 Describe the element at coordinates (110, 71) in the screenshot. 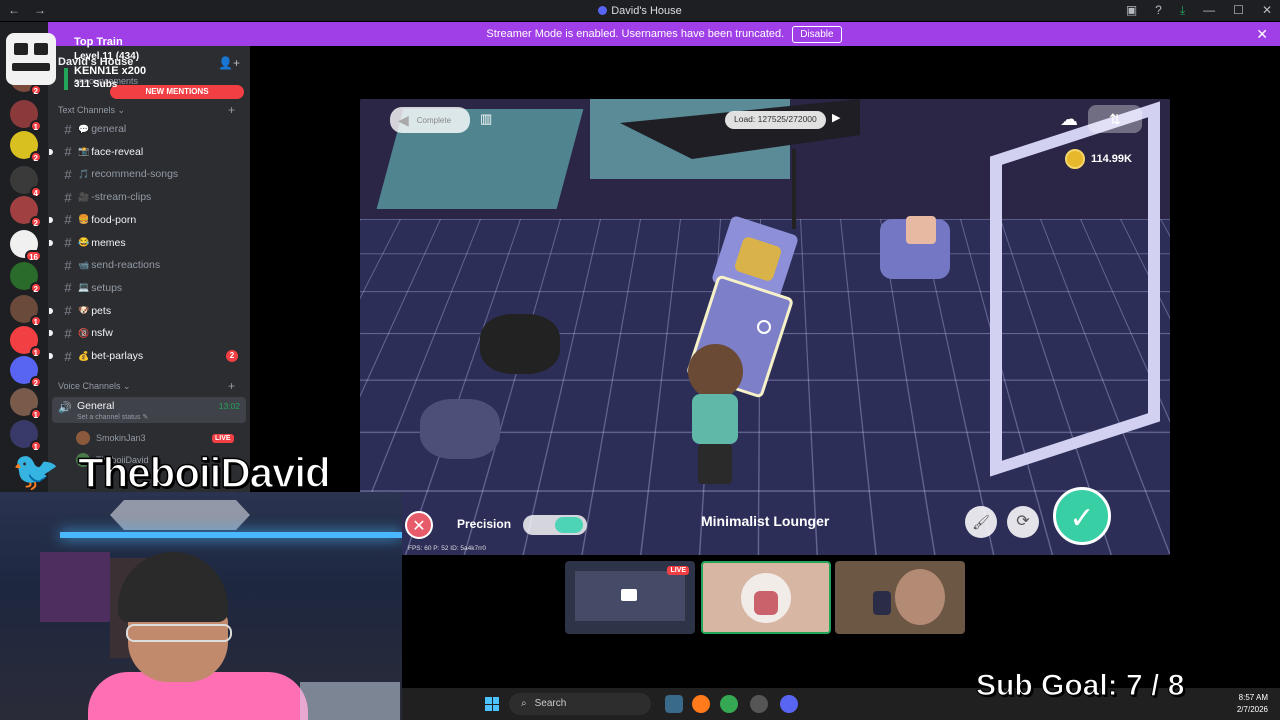

I see `top-train-contributor: KENN1E x200` at that location.